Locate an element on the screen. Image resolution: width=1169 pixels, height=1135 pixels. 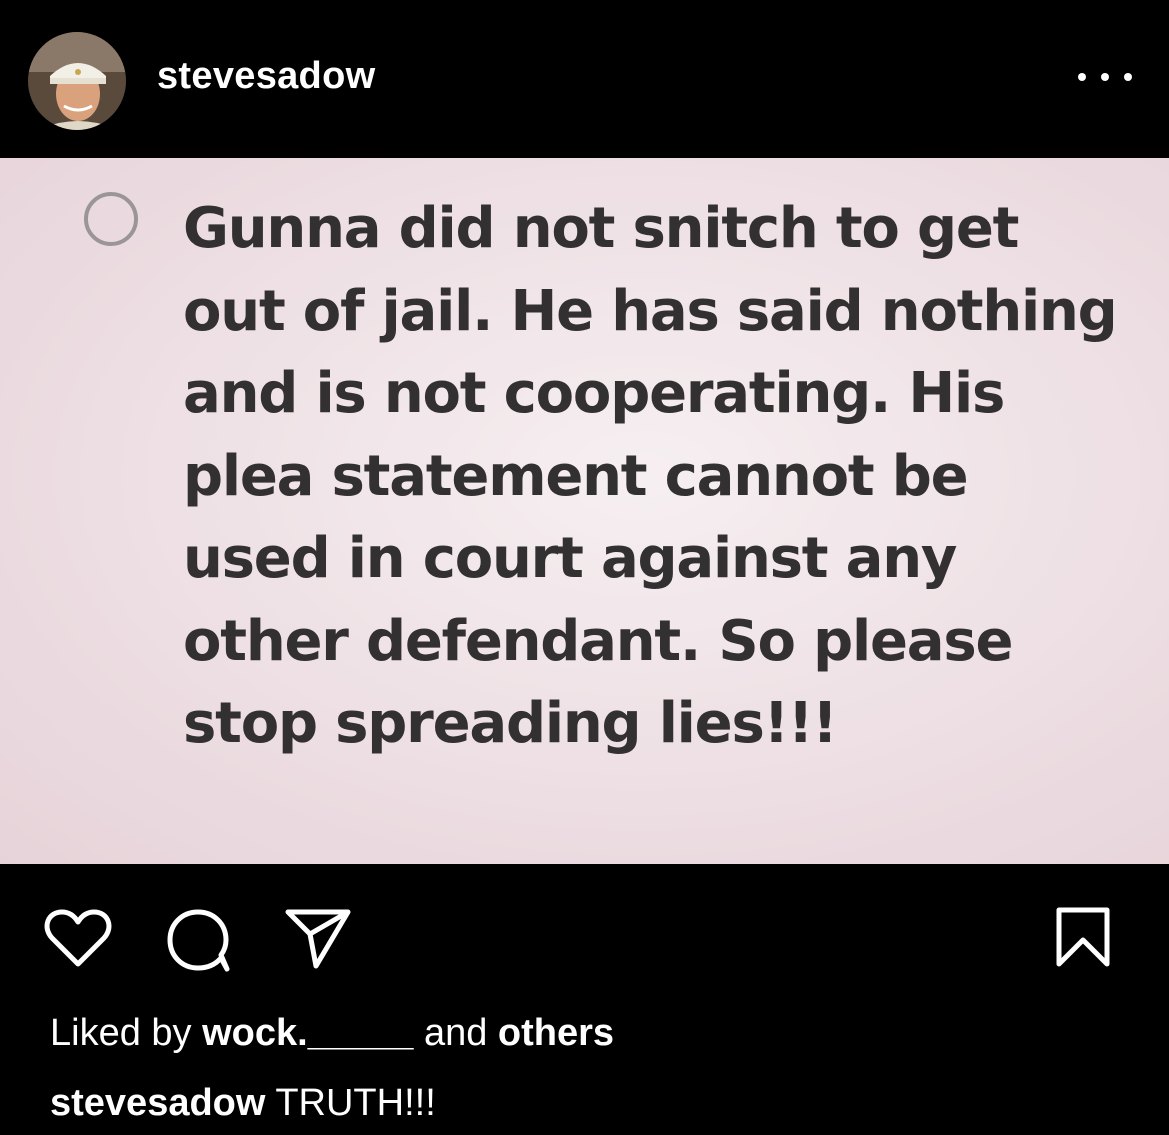
more-options-button is located at coordinates (1105, 77).